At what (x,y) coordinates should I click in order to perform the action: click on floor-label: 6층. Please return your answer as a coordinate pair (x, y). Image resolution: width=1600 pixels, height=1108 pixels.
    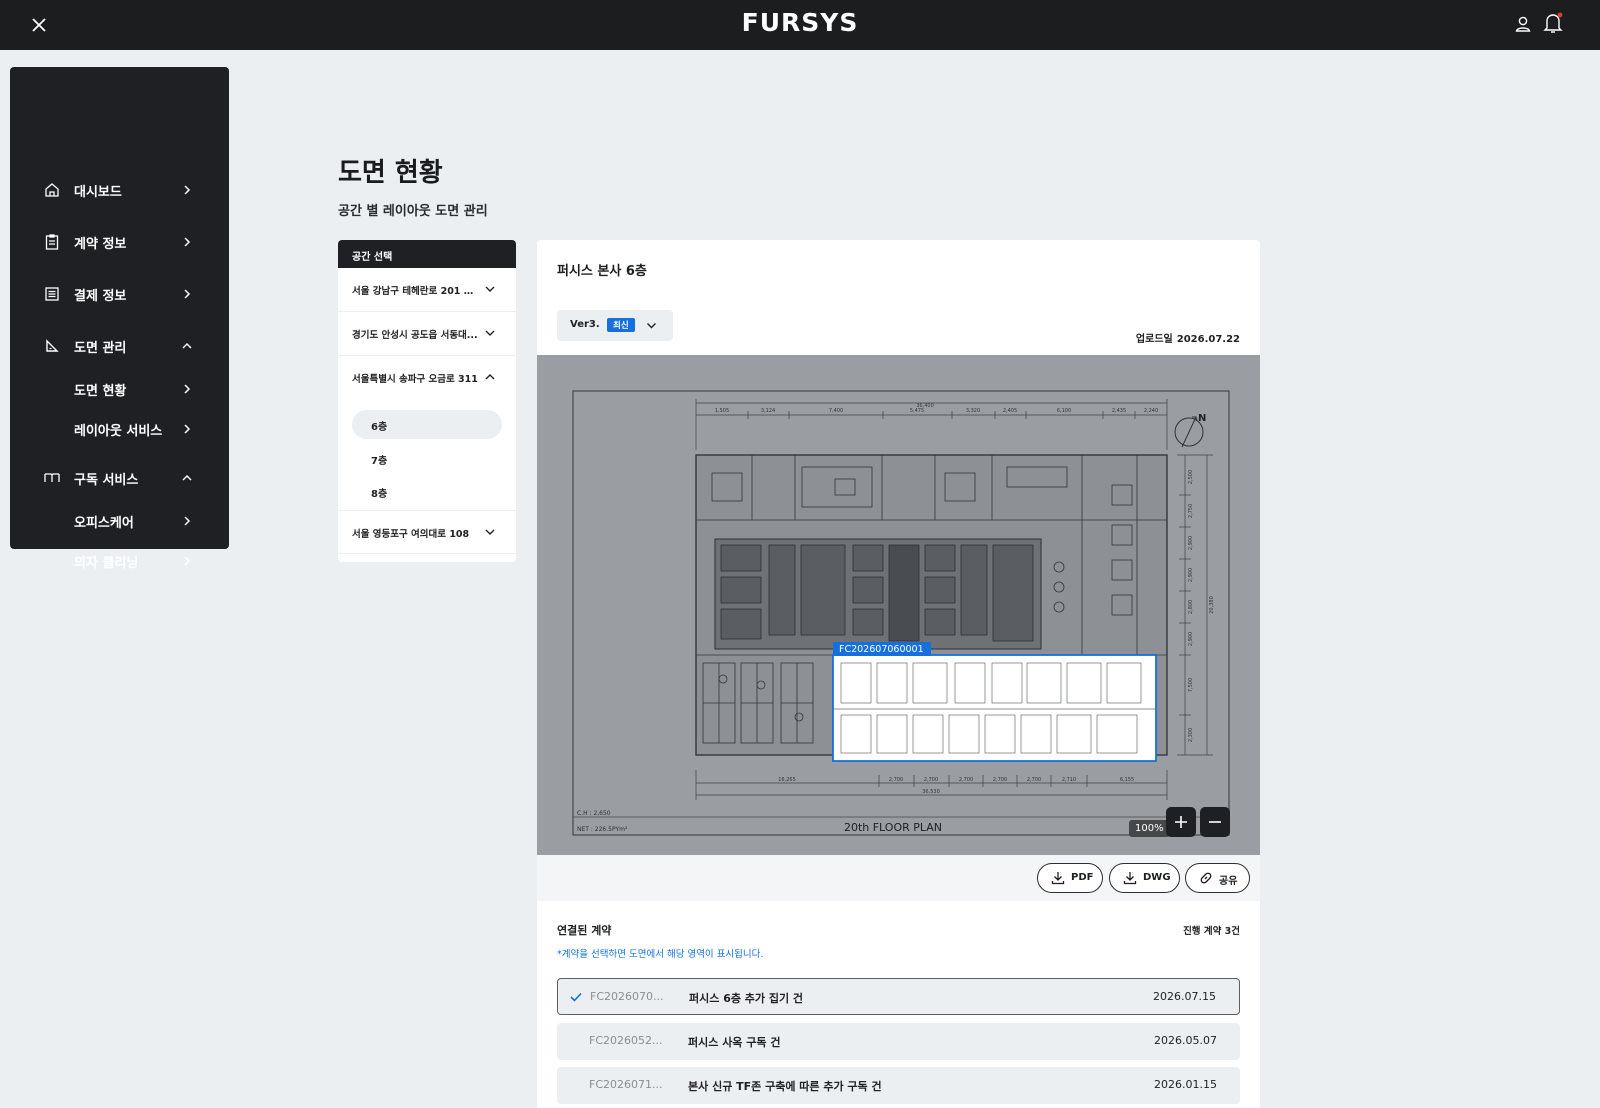
    Looking at the image, I should click on (379, 427).